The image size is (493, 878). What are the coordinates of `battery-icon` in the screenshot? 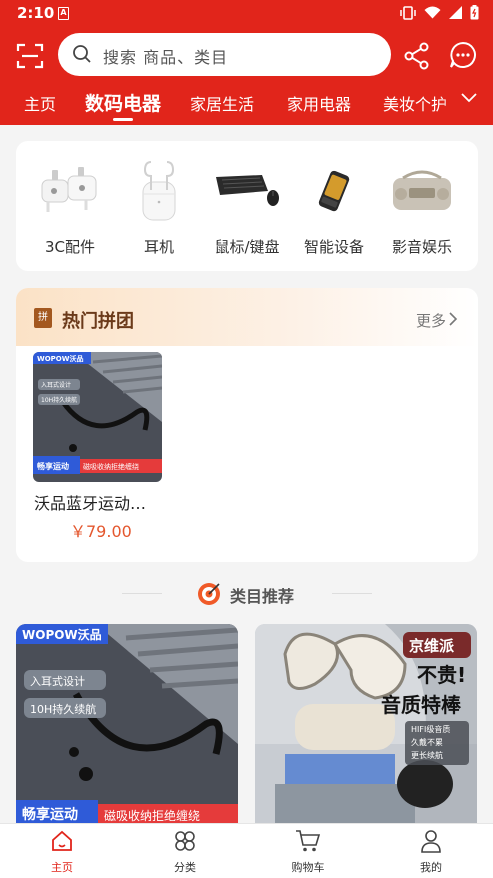 It's located at (474, 12).